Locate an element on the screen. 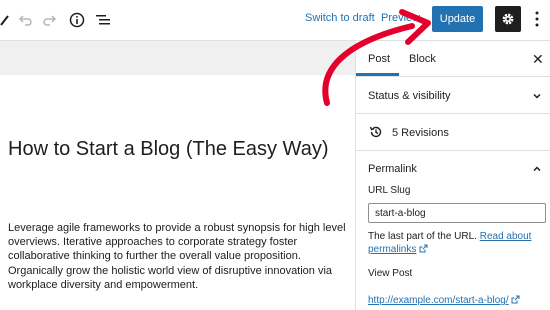 The image size is (550, 310). settings-button is located at coordinates (508, 19).